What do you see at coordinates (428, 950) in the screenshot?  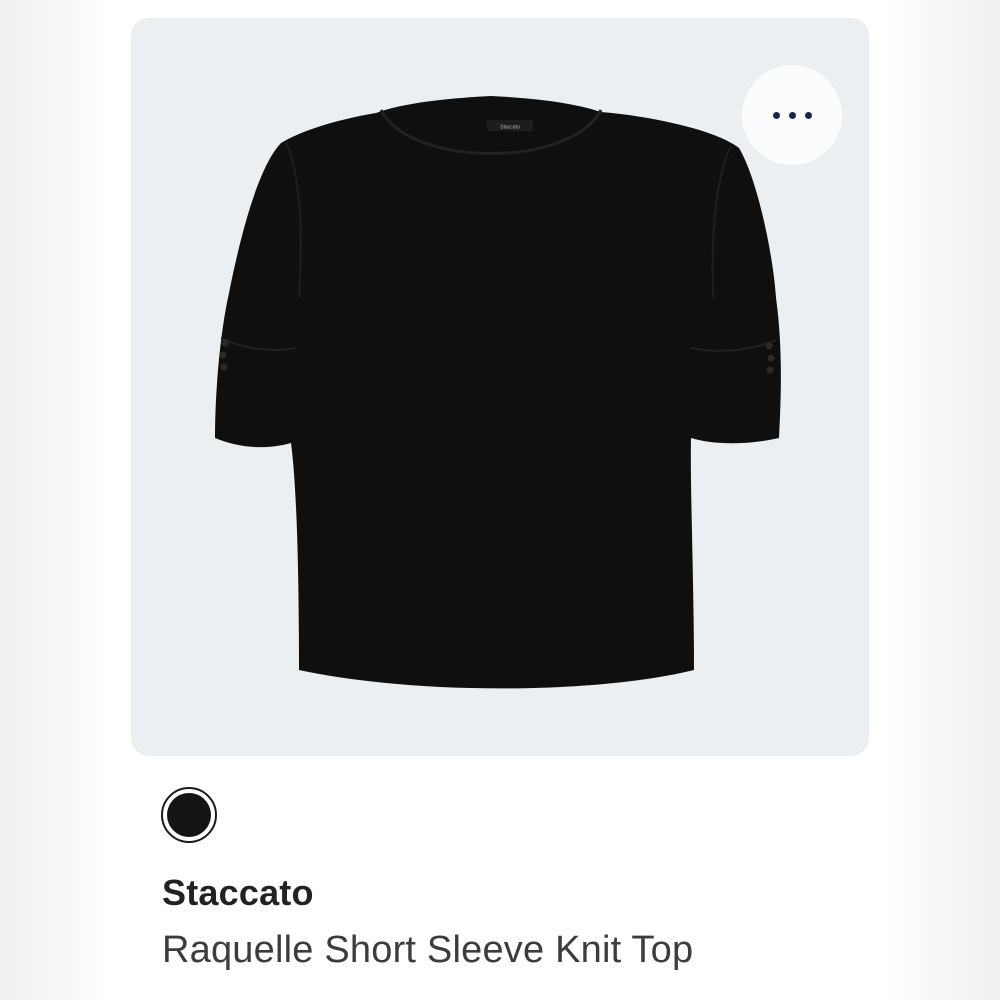 I see `product-title: Raquelle Short Sleeve Knit Top` at bounding box center [428, 950].